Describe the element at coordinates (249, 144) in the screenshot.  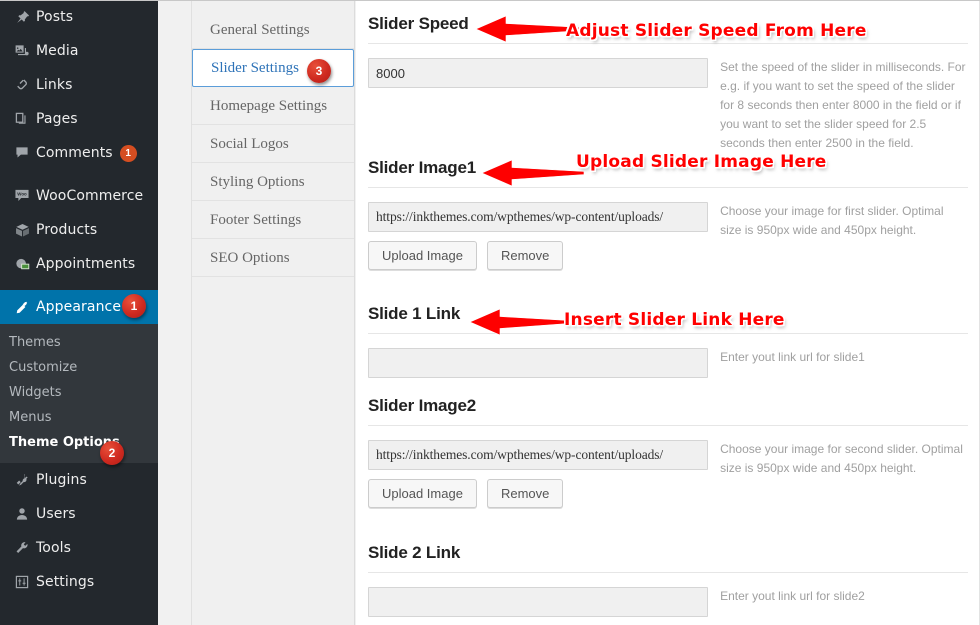
I see `tab-label: Social Logos` at that location.